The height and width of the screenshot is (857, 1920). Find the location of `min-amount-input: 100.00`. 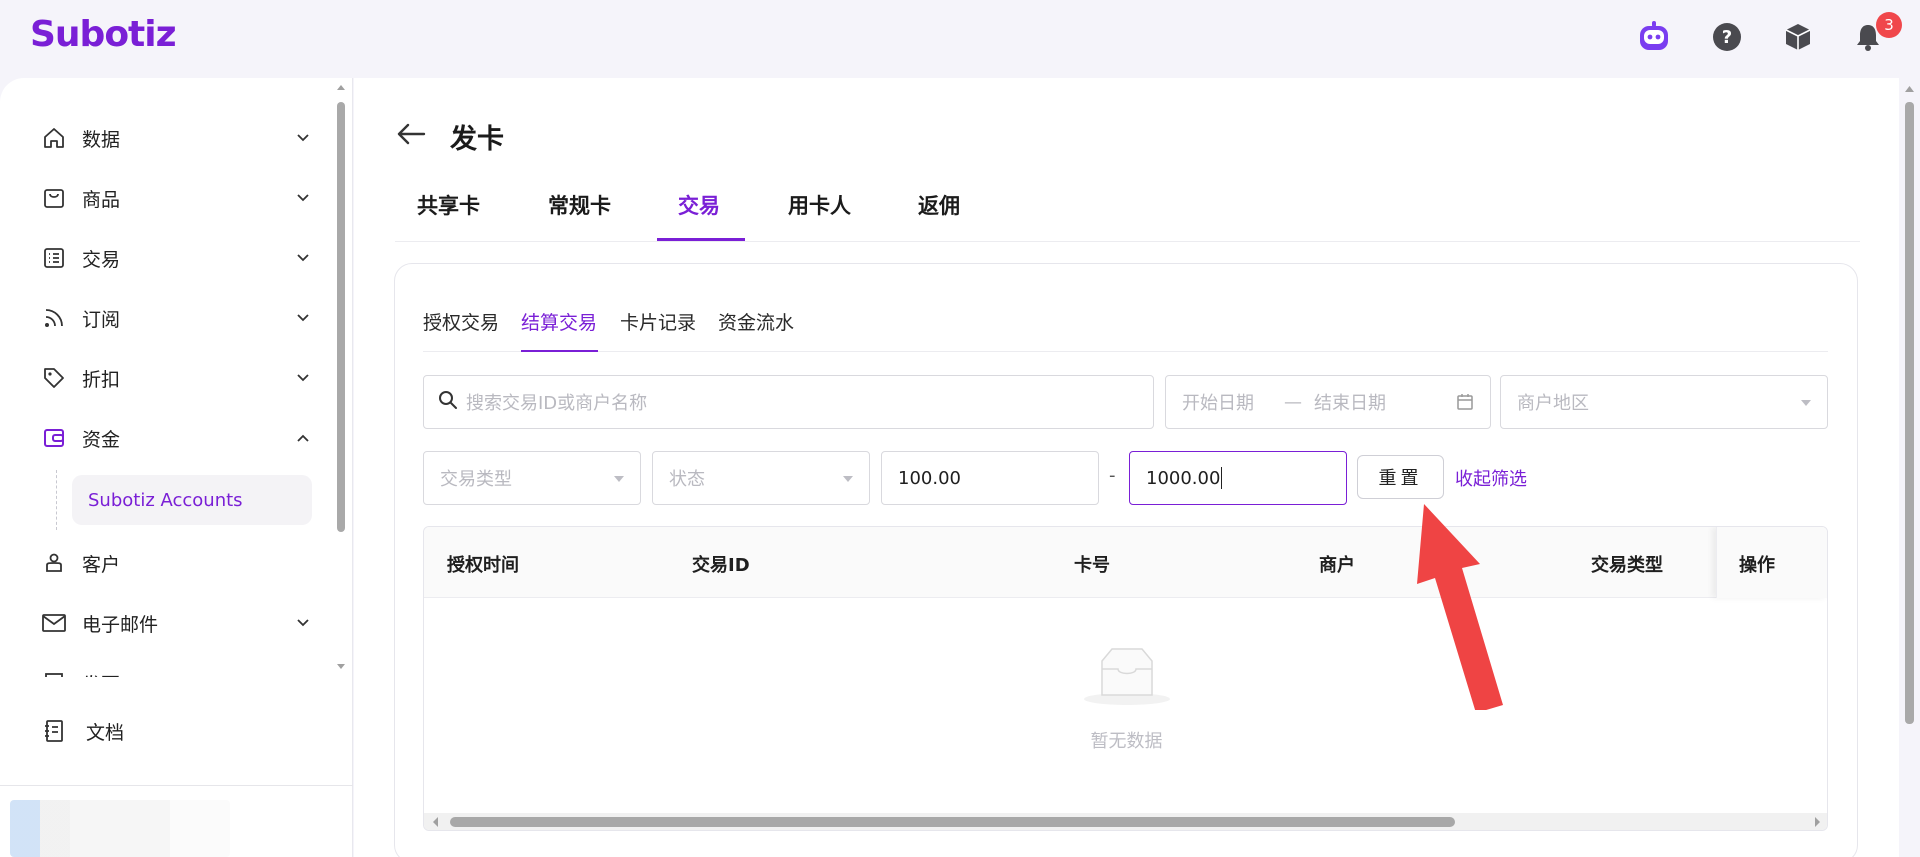

min-amount-input: 100.00 is located at coordinates (990, 478).